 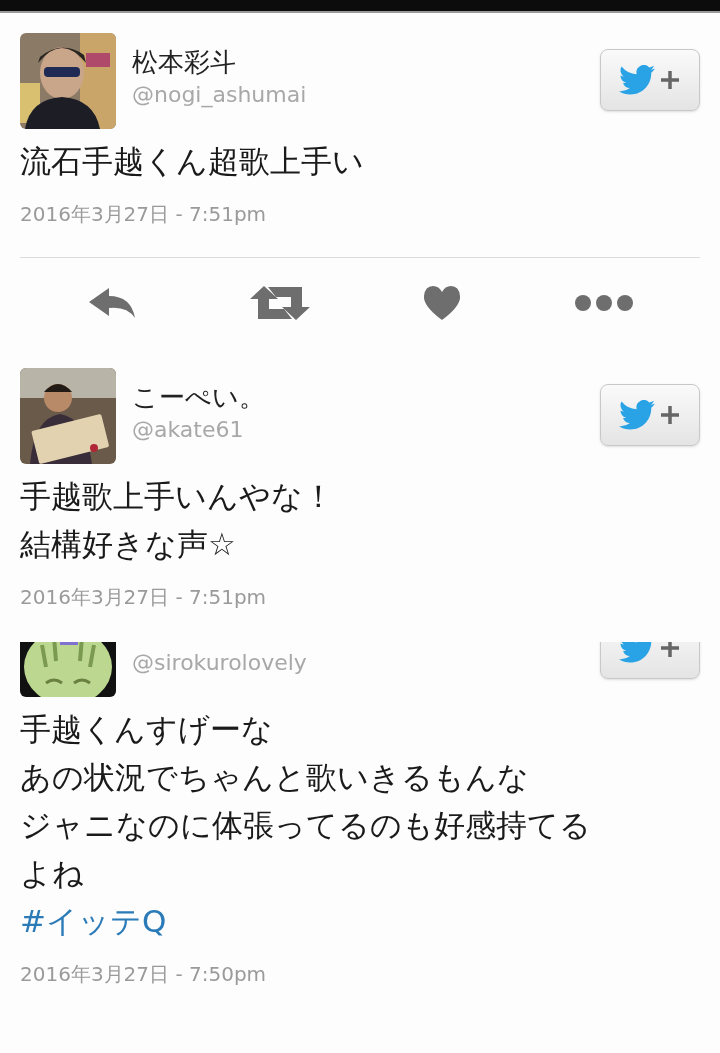 I want to click on tweet-text: 流石手越くん超歌上手い, so click(x=192, y=161).